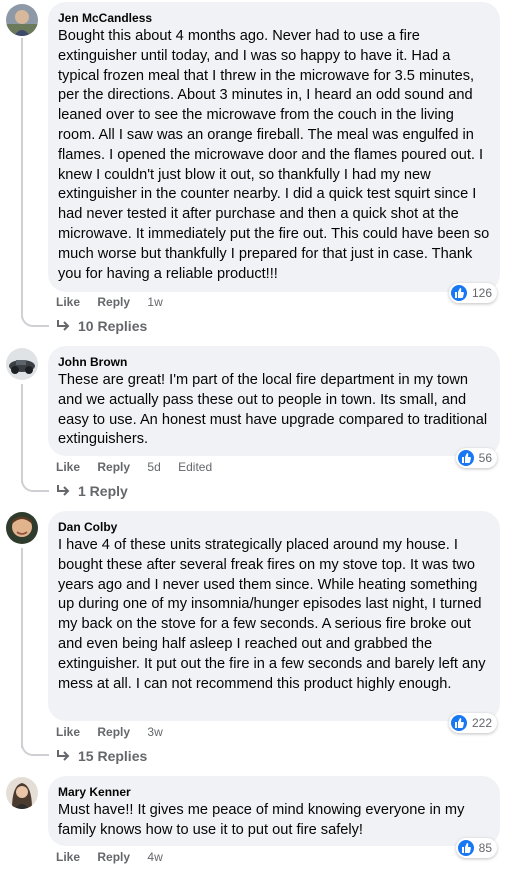 The image size is (505, 869). I want to click on comment-actions: Like Reply 3w, so click(116, 732).